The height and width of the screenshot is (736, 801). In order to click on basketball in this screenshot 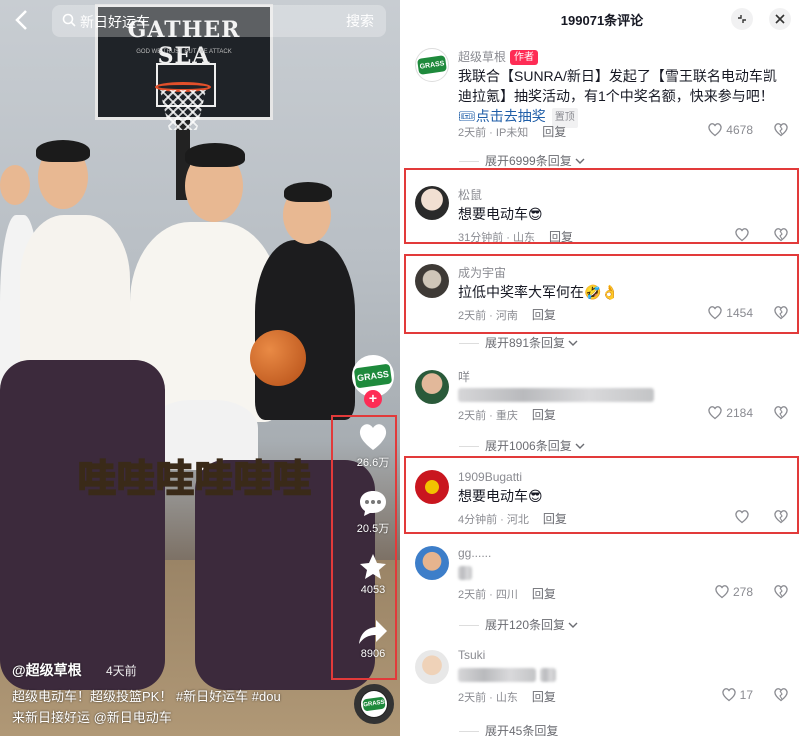, I will do `click(278, 358)`.